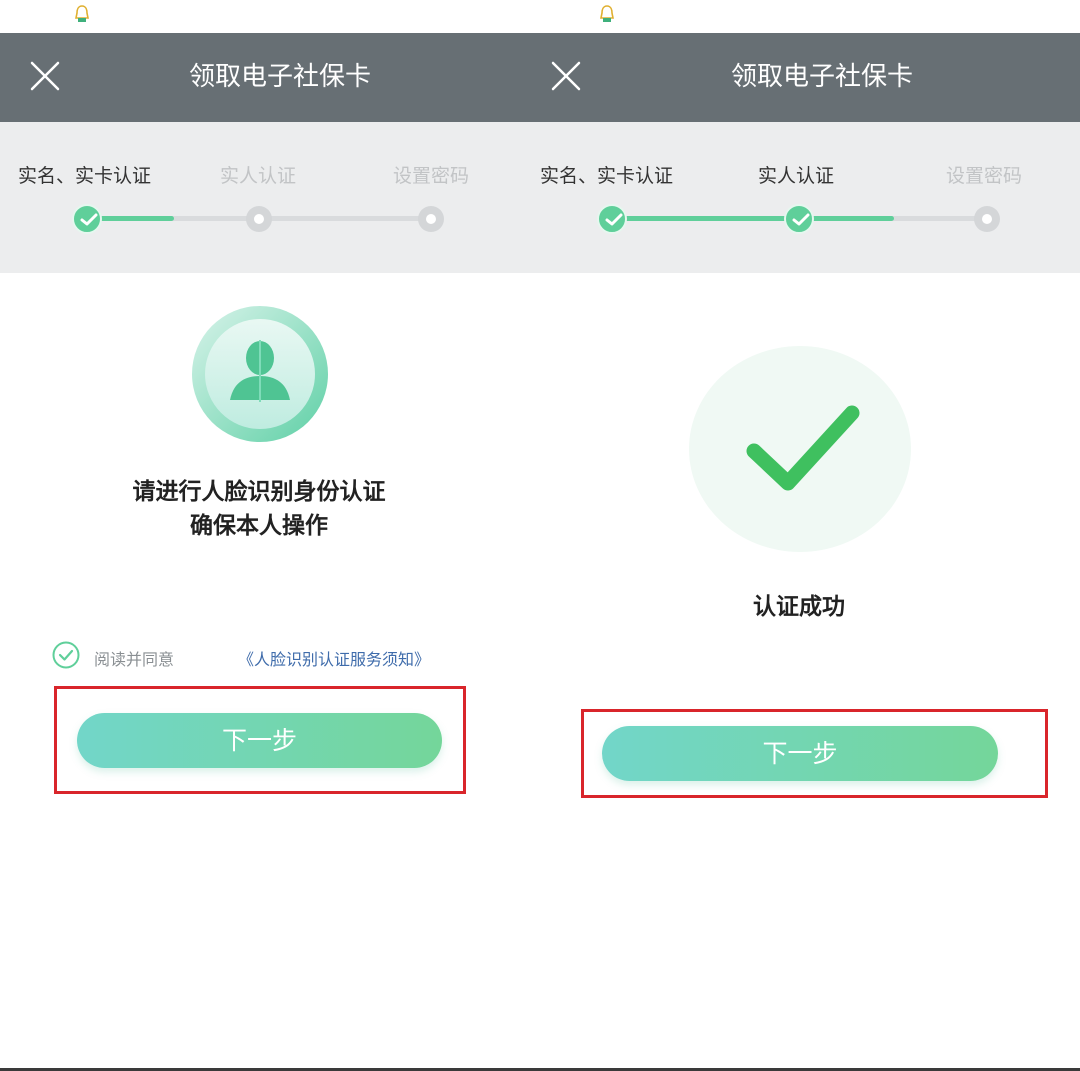 The height and width of the screenshot is (1071, 1080). I want to click on agreement-label: 阅读并同意, so click(134, 659).